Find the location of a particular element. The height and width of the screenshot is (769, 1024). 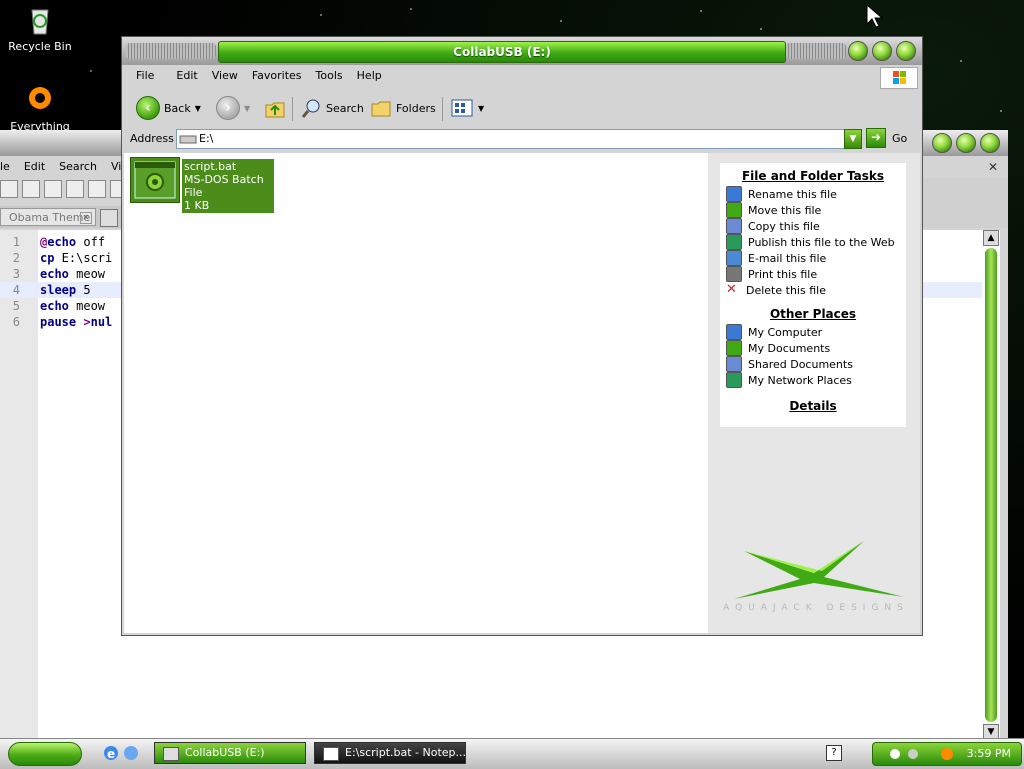

task-link: E-mail this file is located at coordinates (813, 258).